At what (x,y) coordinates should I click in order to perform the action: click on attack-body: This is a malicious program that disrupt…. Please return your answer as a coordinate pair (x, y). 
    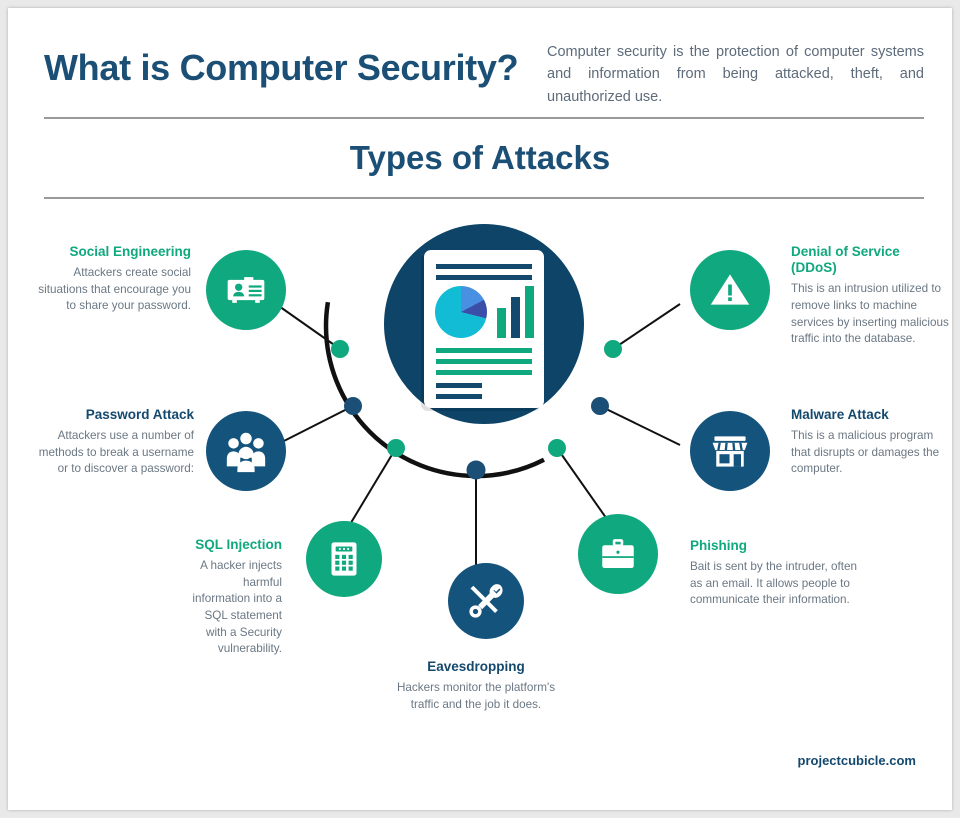
    Looking at the image, I should click on (865, 452).